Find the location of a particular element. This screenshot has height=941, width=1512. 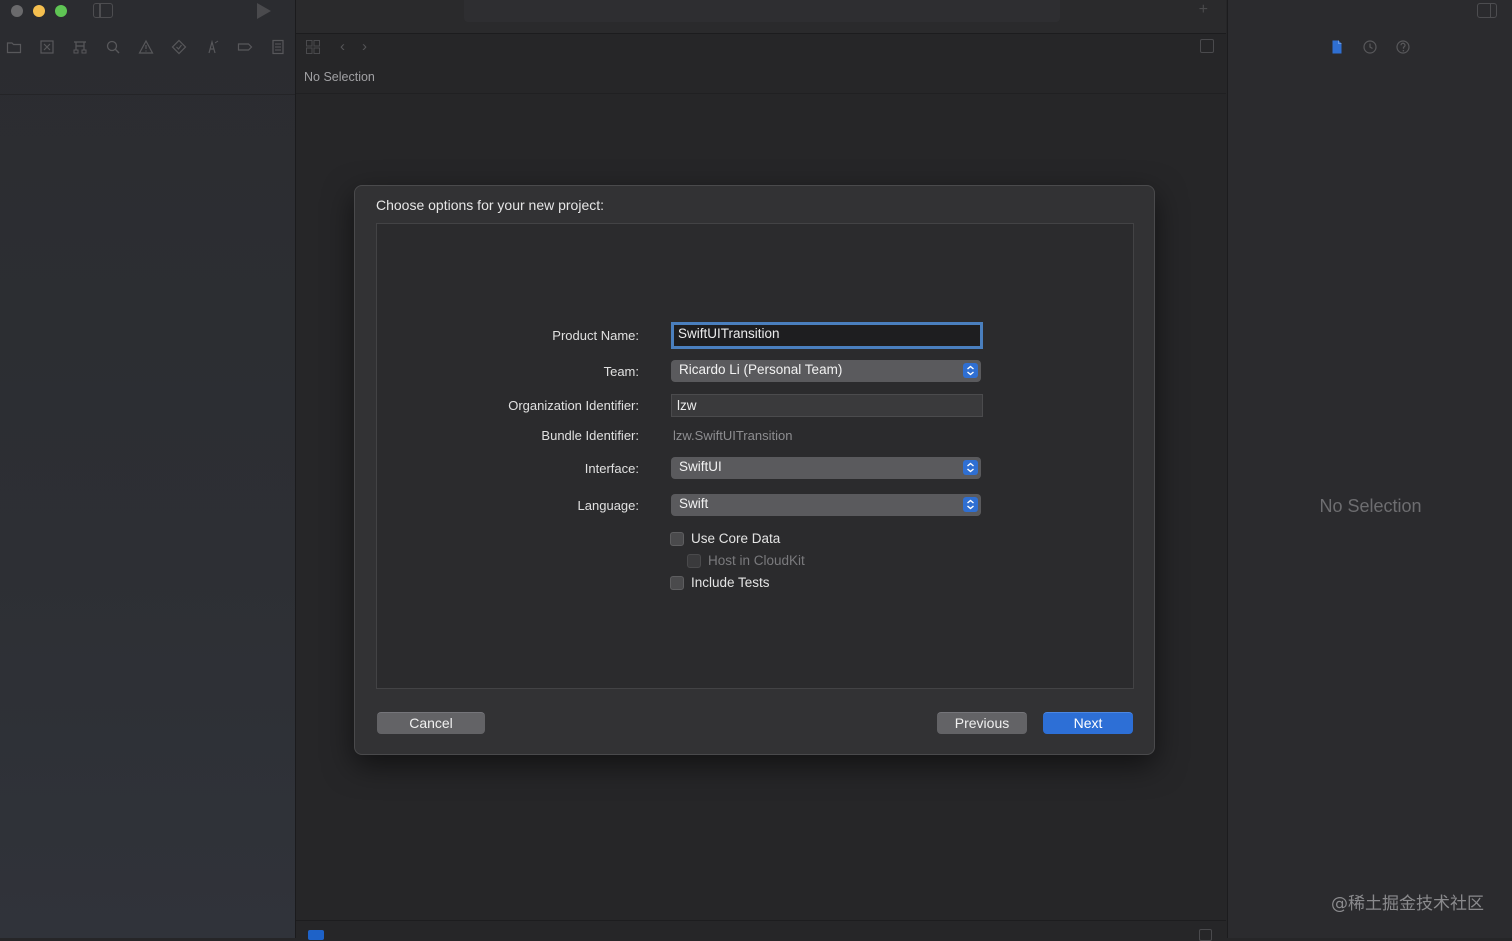

include-tests-checkbox is located at coordinates (677, 583).